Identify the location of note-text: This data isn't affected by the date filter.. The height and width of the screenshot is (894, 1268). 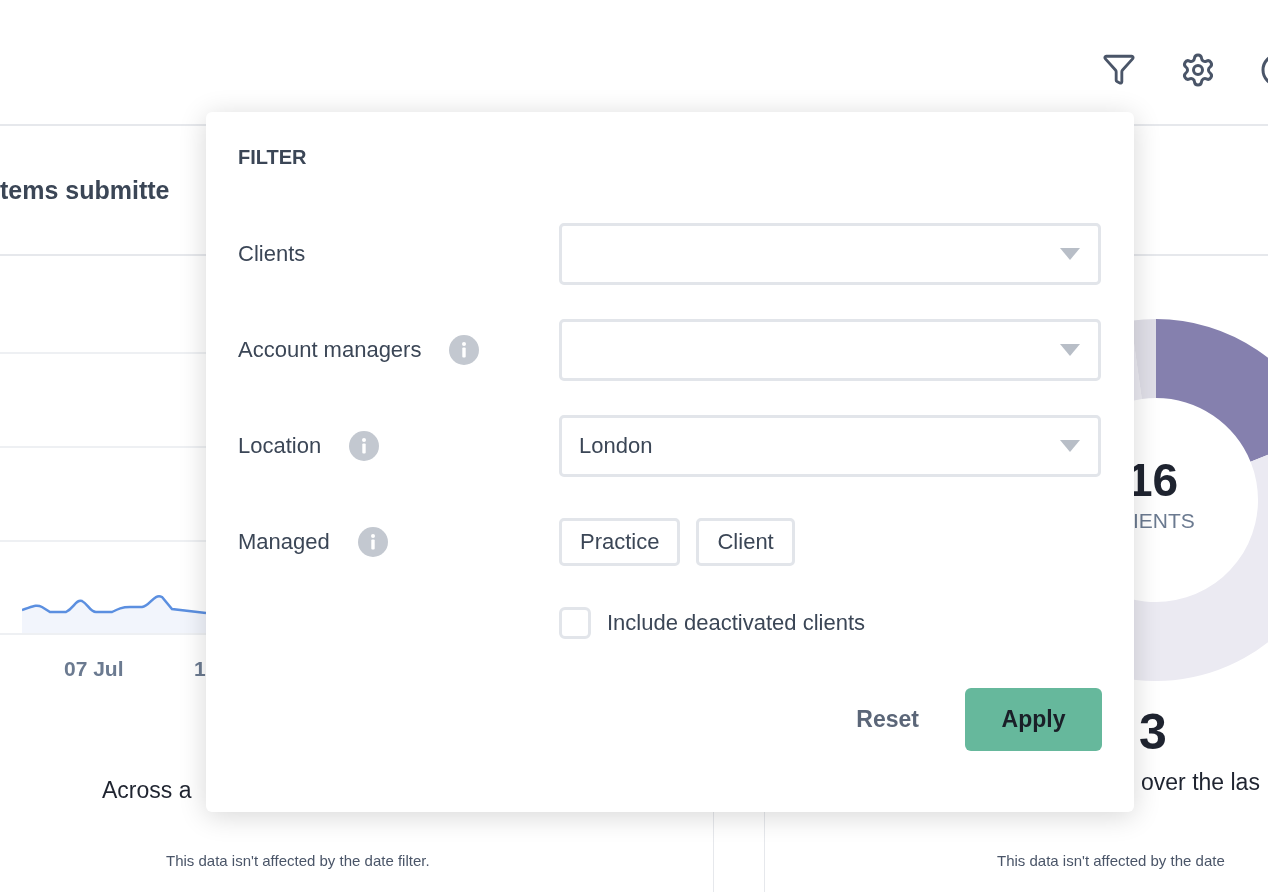
(298, 860).